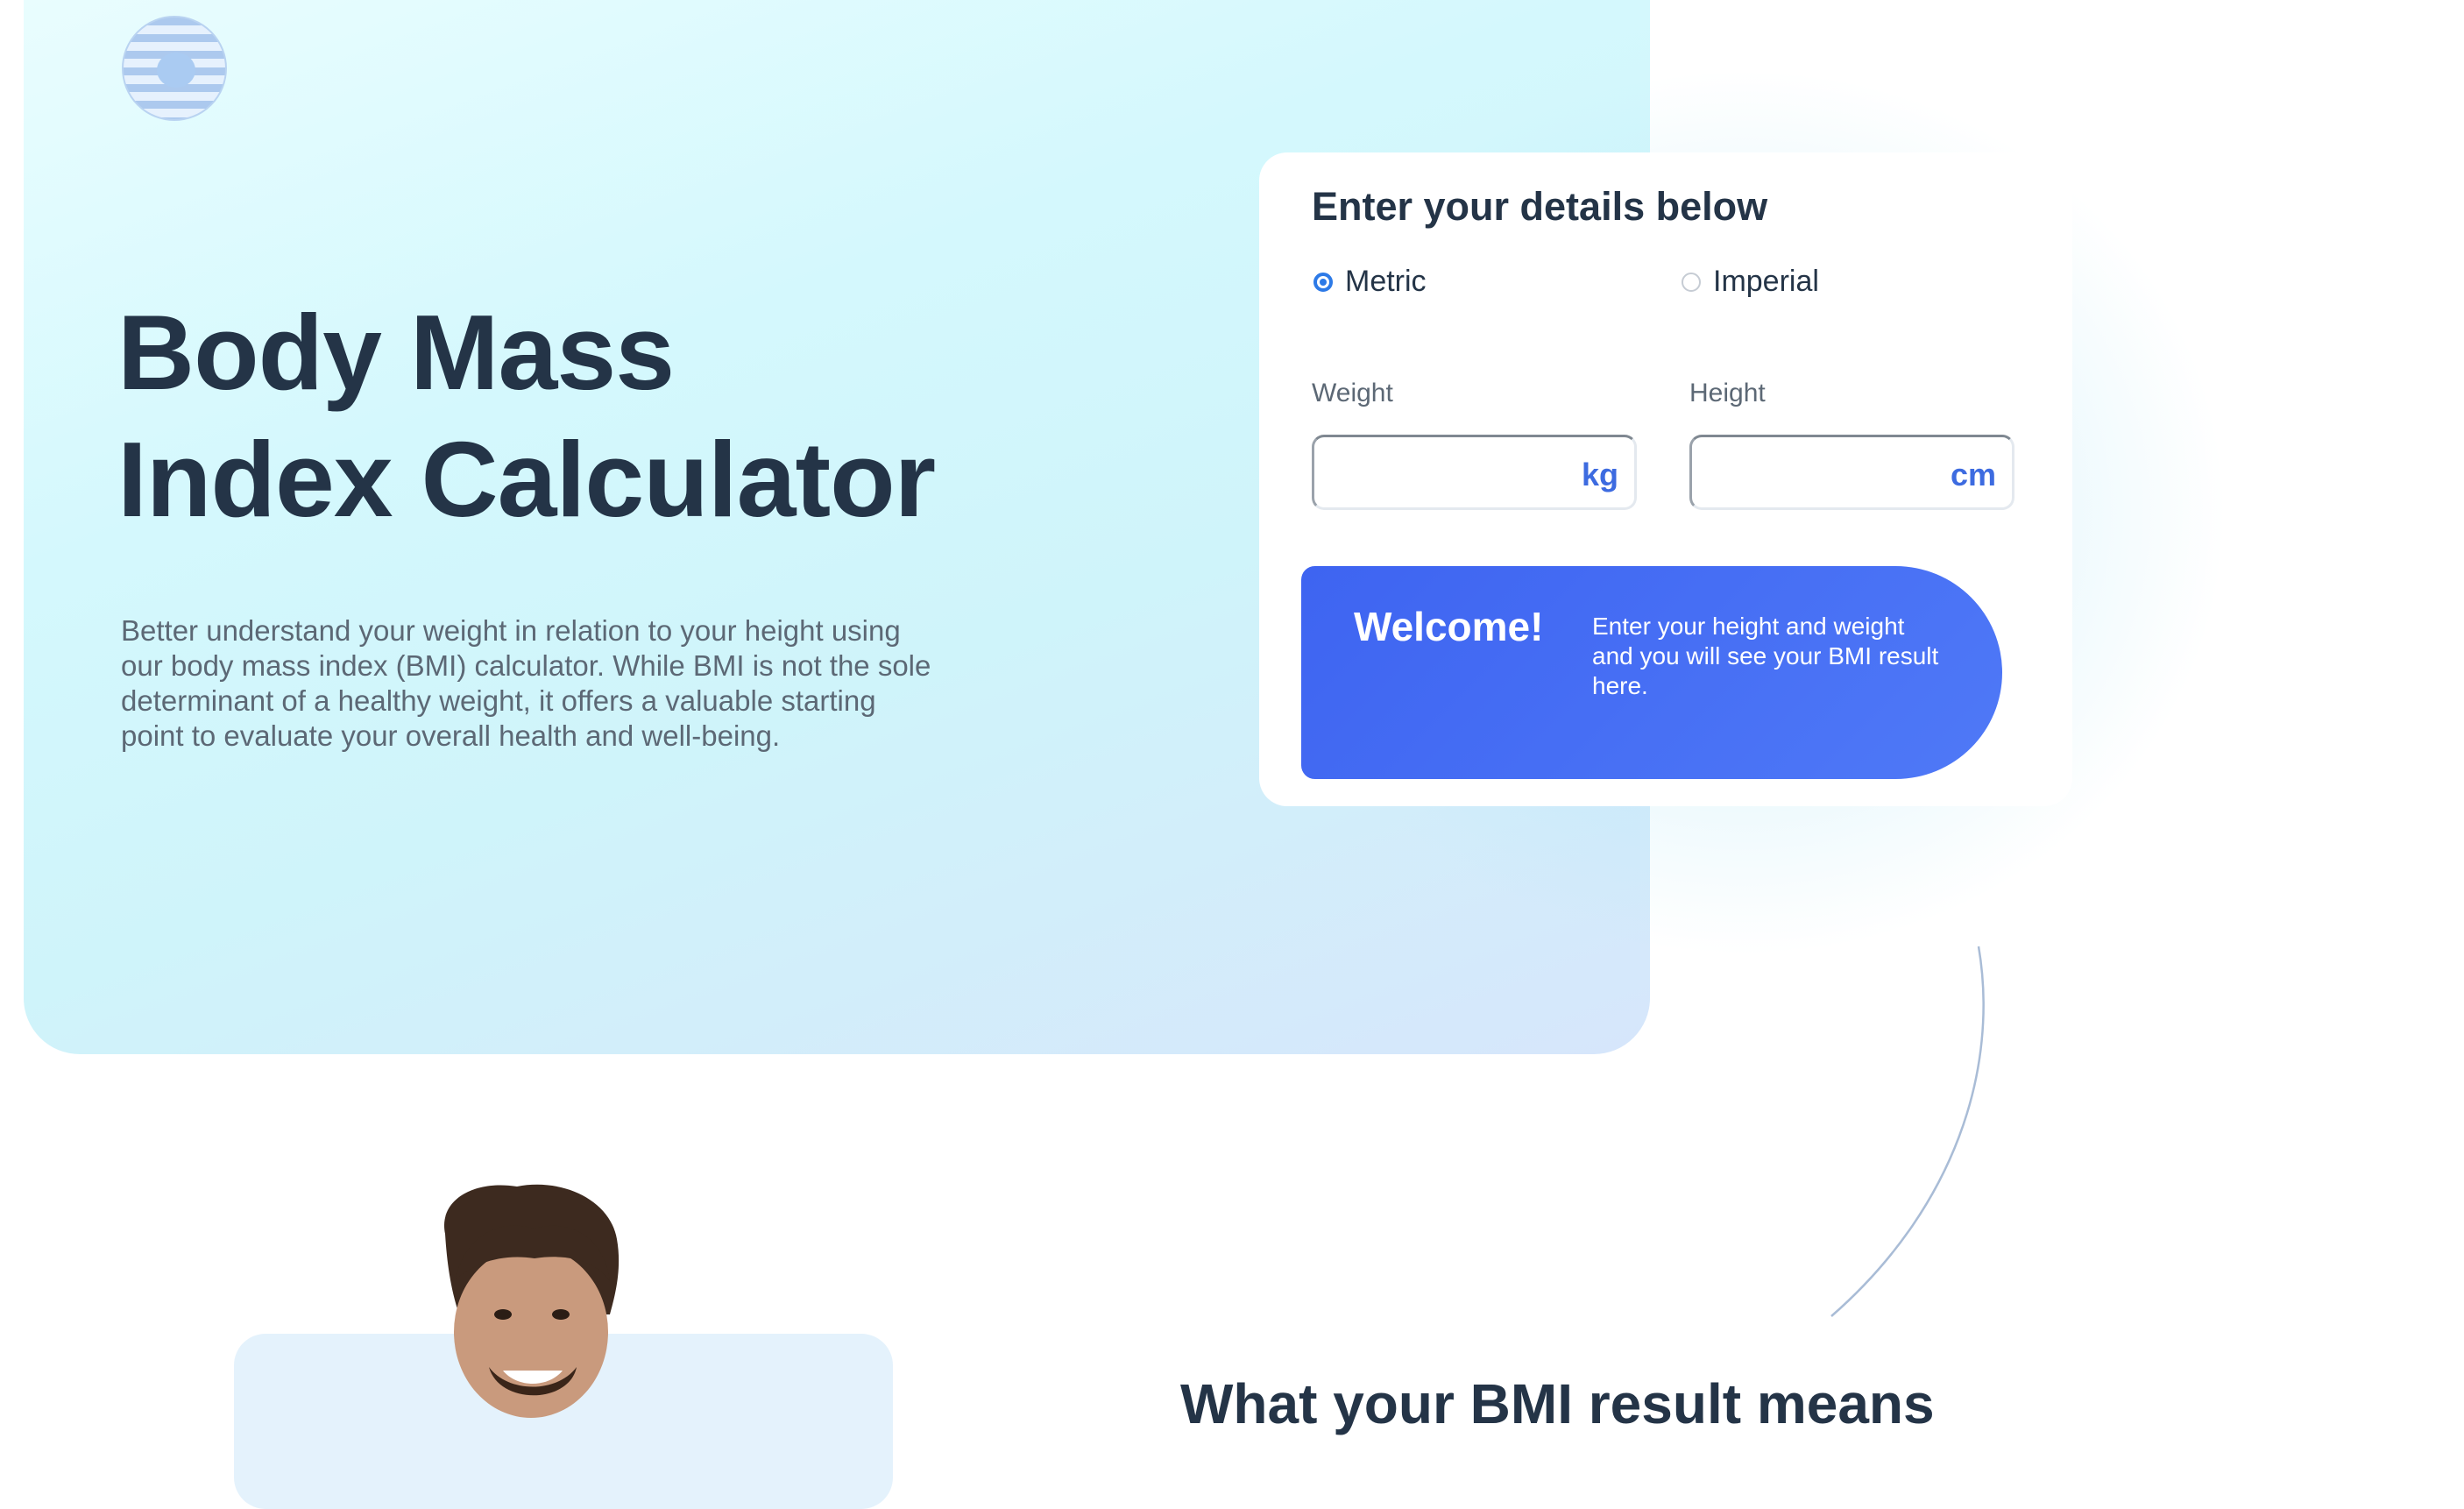  What do you see at coordinates (1691, 282) in the screenshot?
I see `radio-empty-icon` at bounding box center [1691, 282].